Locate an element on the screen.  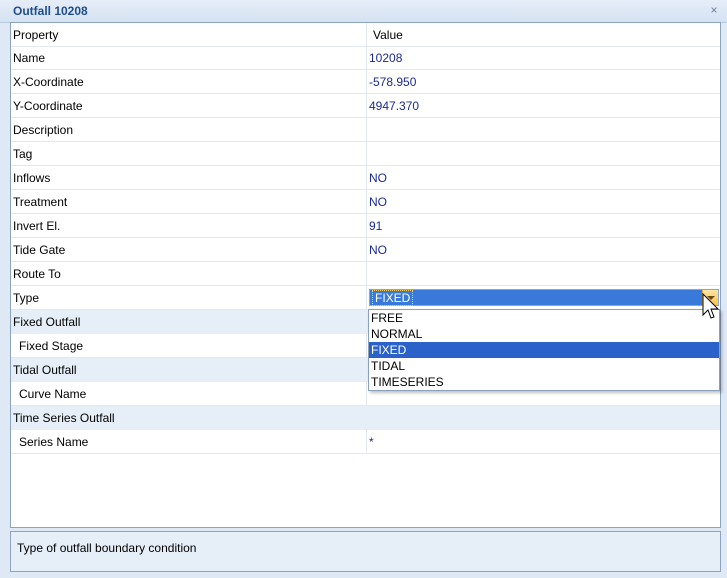
category-label: Tidal Outfall is located at coordinates (45, 370).